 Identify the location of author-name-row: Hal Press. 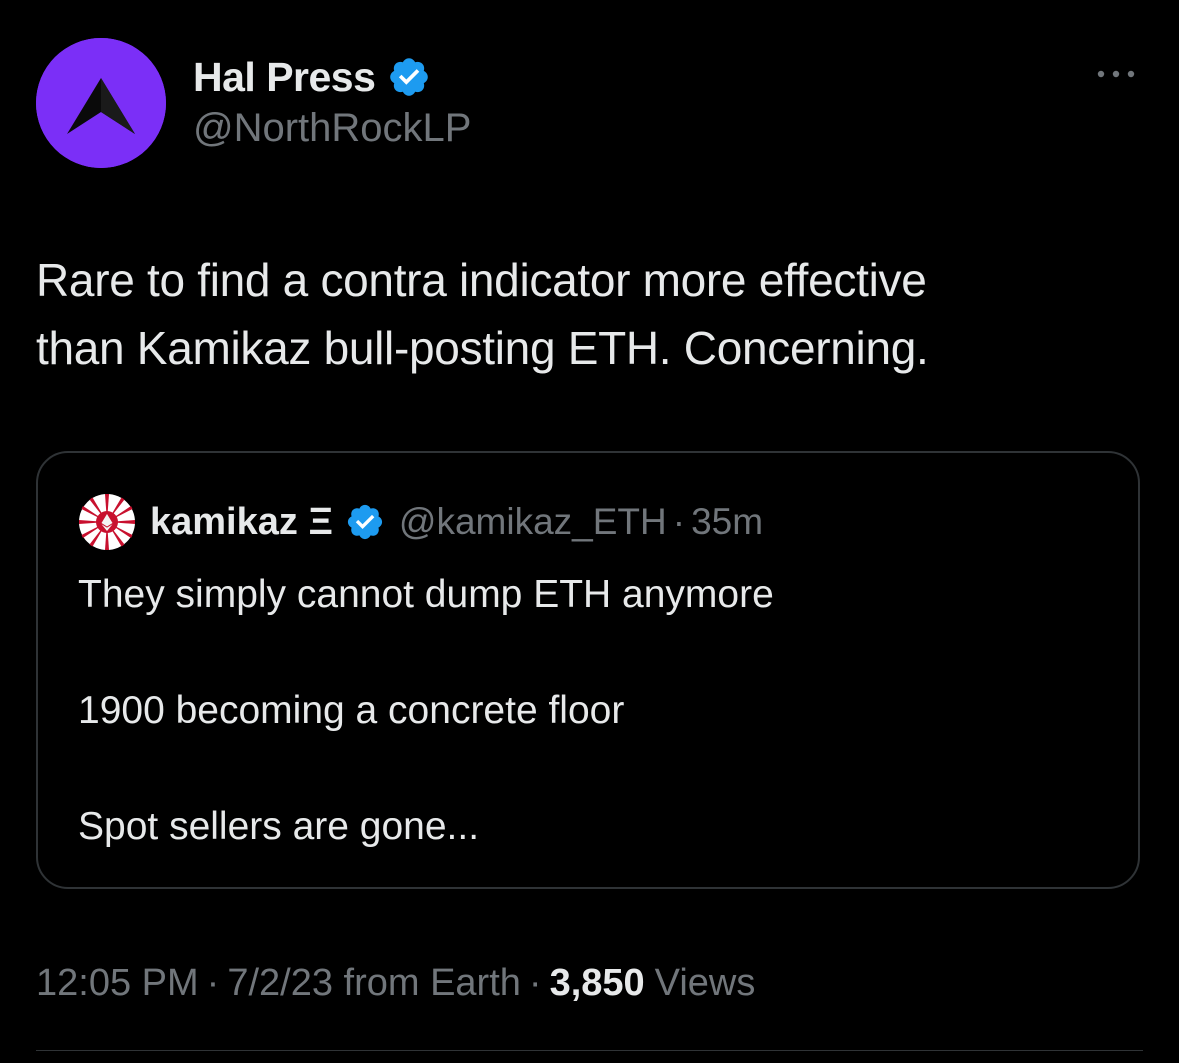
(312, 77).